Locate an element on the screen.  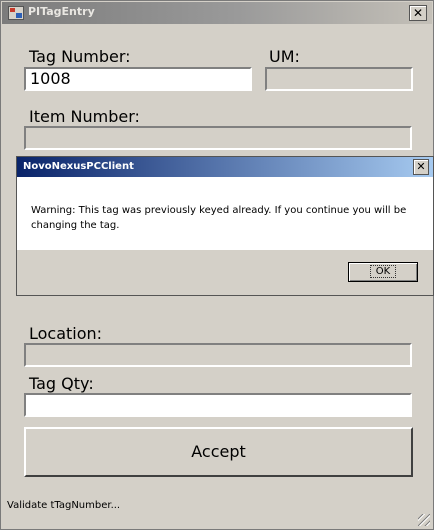
close-button: ✕ is located at coordinates (418, 13).